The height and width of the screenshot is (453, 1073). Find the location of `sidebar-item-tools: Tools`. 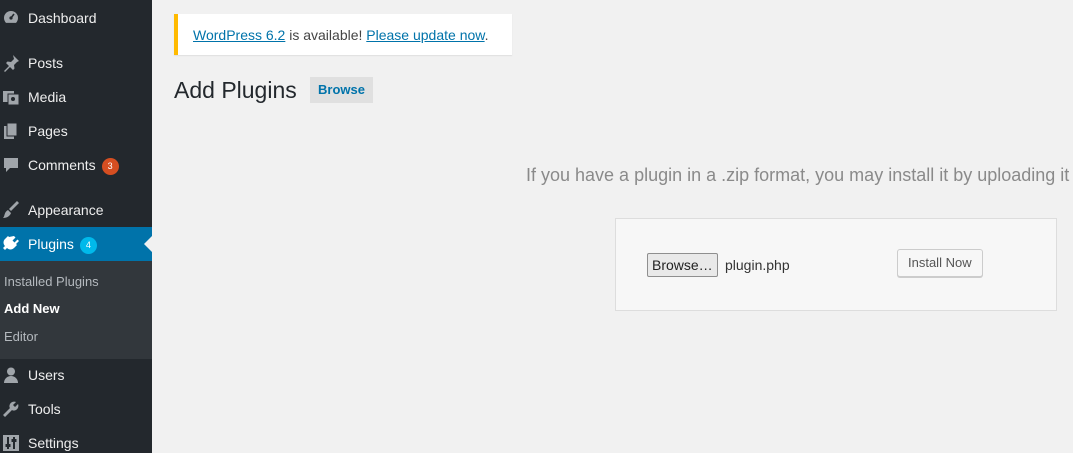

sidebar-item-tools: Tools is located at coordinates (76, 409).